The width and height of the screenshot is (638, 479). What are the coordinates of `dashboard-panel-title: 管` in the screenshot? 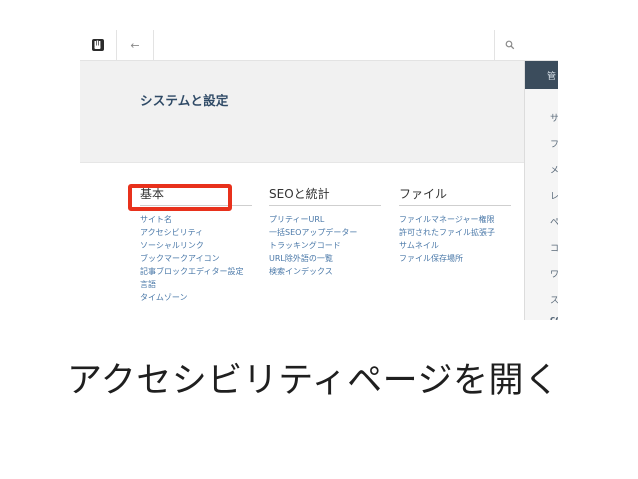 It's located at (552, 77).